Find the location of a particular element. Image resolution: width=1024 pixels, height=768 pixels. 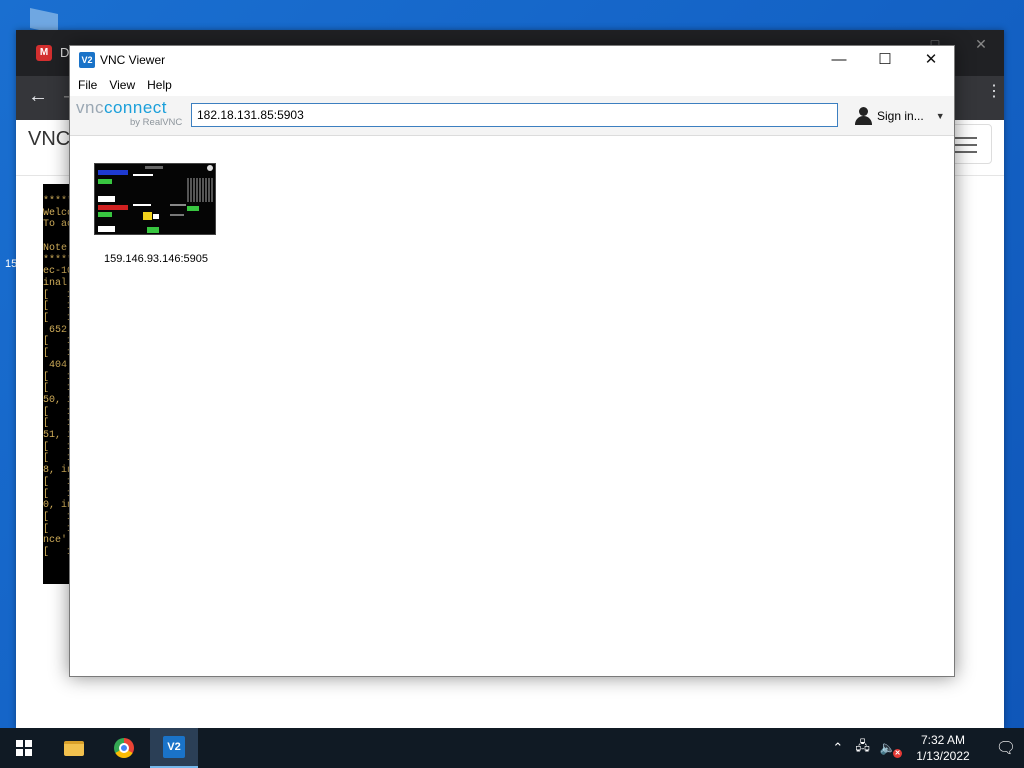

vnc-connect-logo: vncconnect is located at coordinates (121, 108).